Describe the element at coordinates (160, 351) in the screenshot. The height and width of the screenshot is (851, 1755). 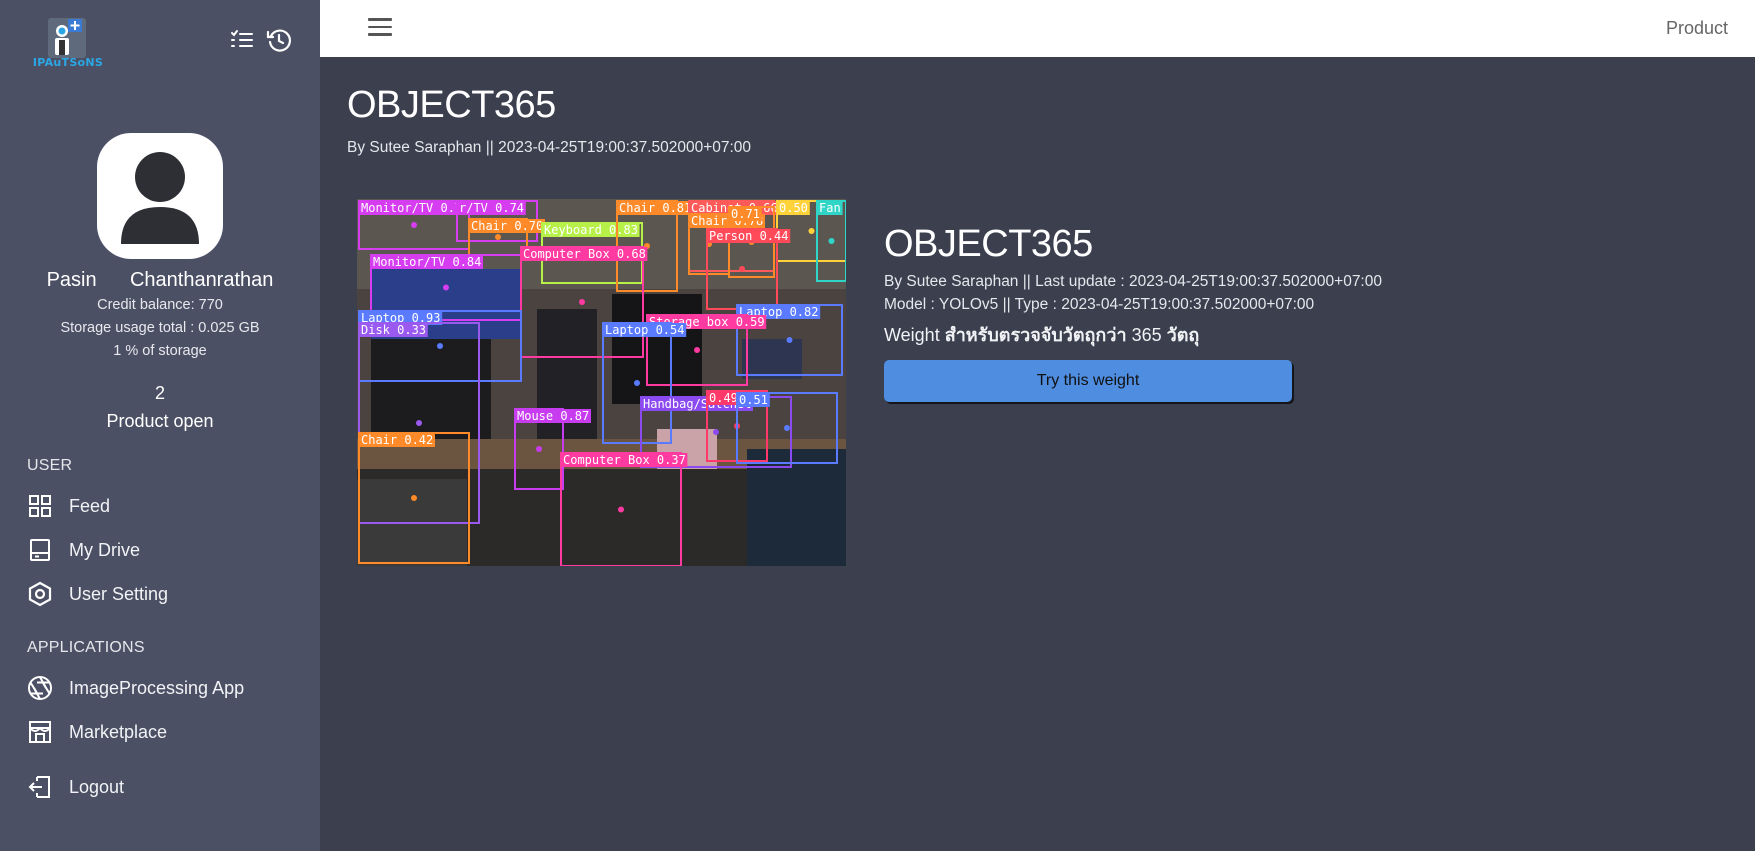
I see `storage-percent: 1 % of storage` at that location.